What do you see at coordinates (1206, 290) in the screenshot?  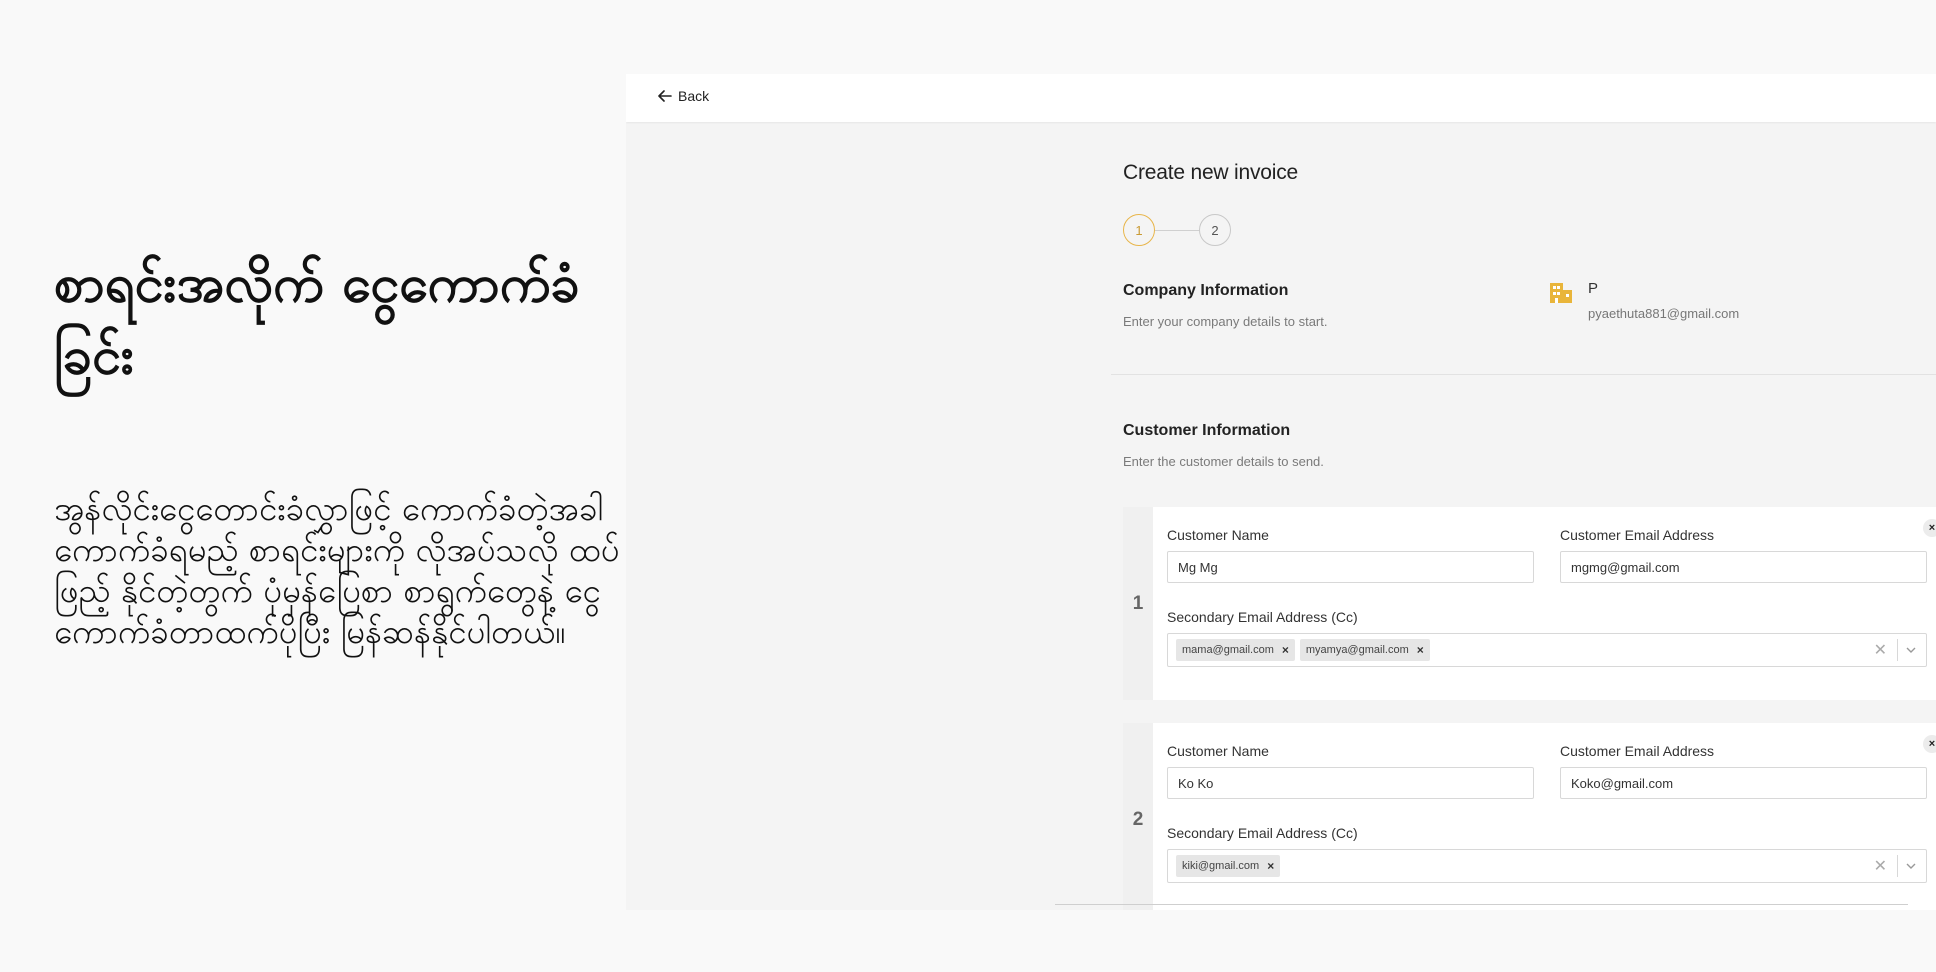 I see `company-section-title: Company Information` at bounding box center [1206, 290].